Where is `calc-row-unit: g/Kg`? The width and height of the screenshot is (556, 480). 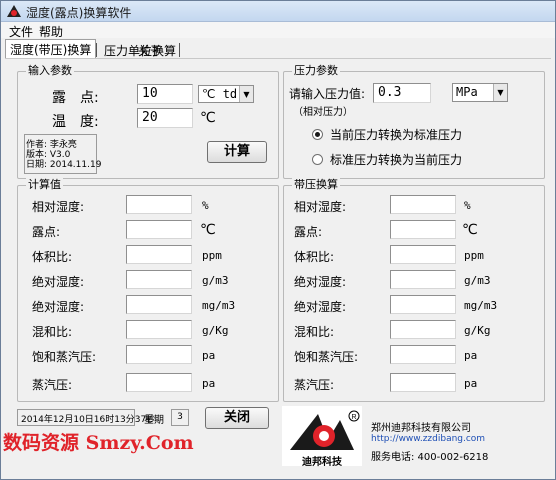 calc-row-unit: g/Kg is located at coordinates (215, 330).